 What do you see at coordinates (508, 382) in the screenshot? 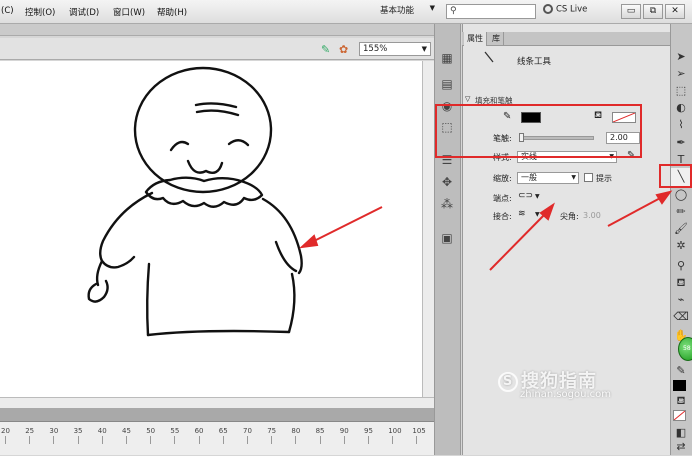
I see `sogou-logo-icon: S` at bounding box center [508, 382].